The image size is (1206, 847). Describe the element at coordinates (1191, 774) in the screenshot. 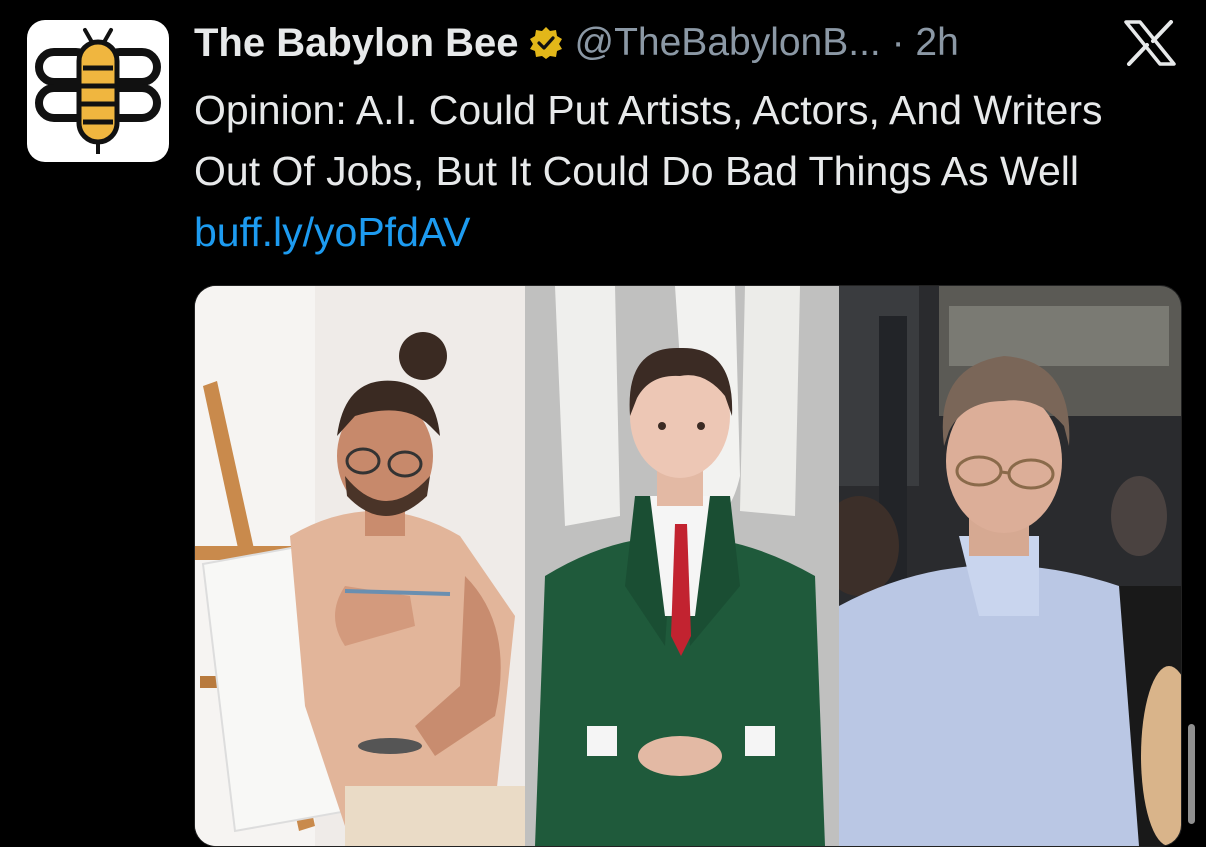

I see `scrollbar` at that location.